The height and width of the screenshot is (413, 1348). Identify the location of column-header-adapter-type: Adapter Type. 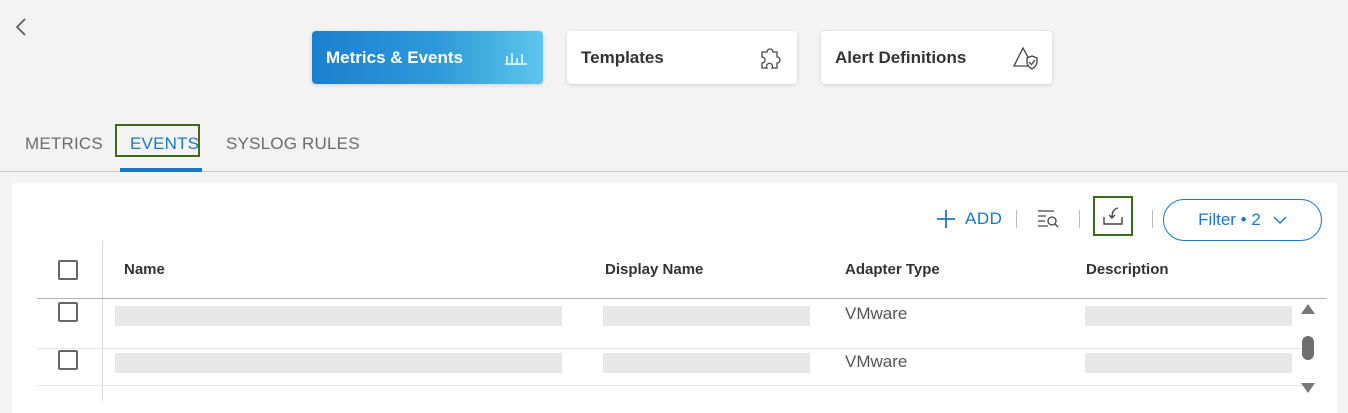
(892, 269).